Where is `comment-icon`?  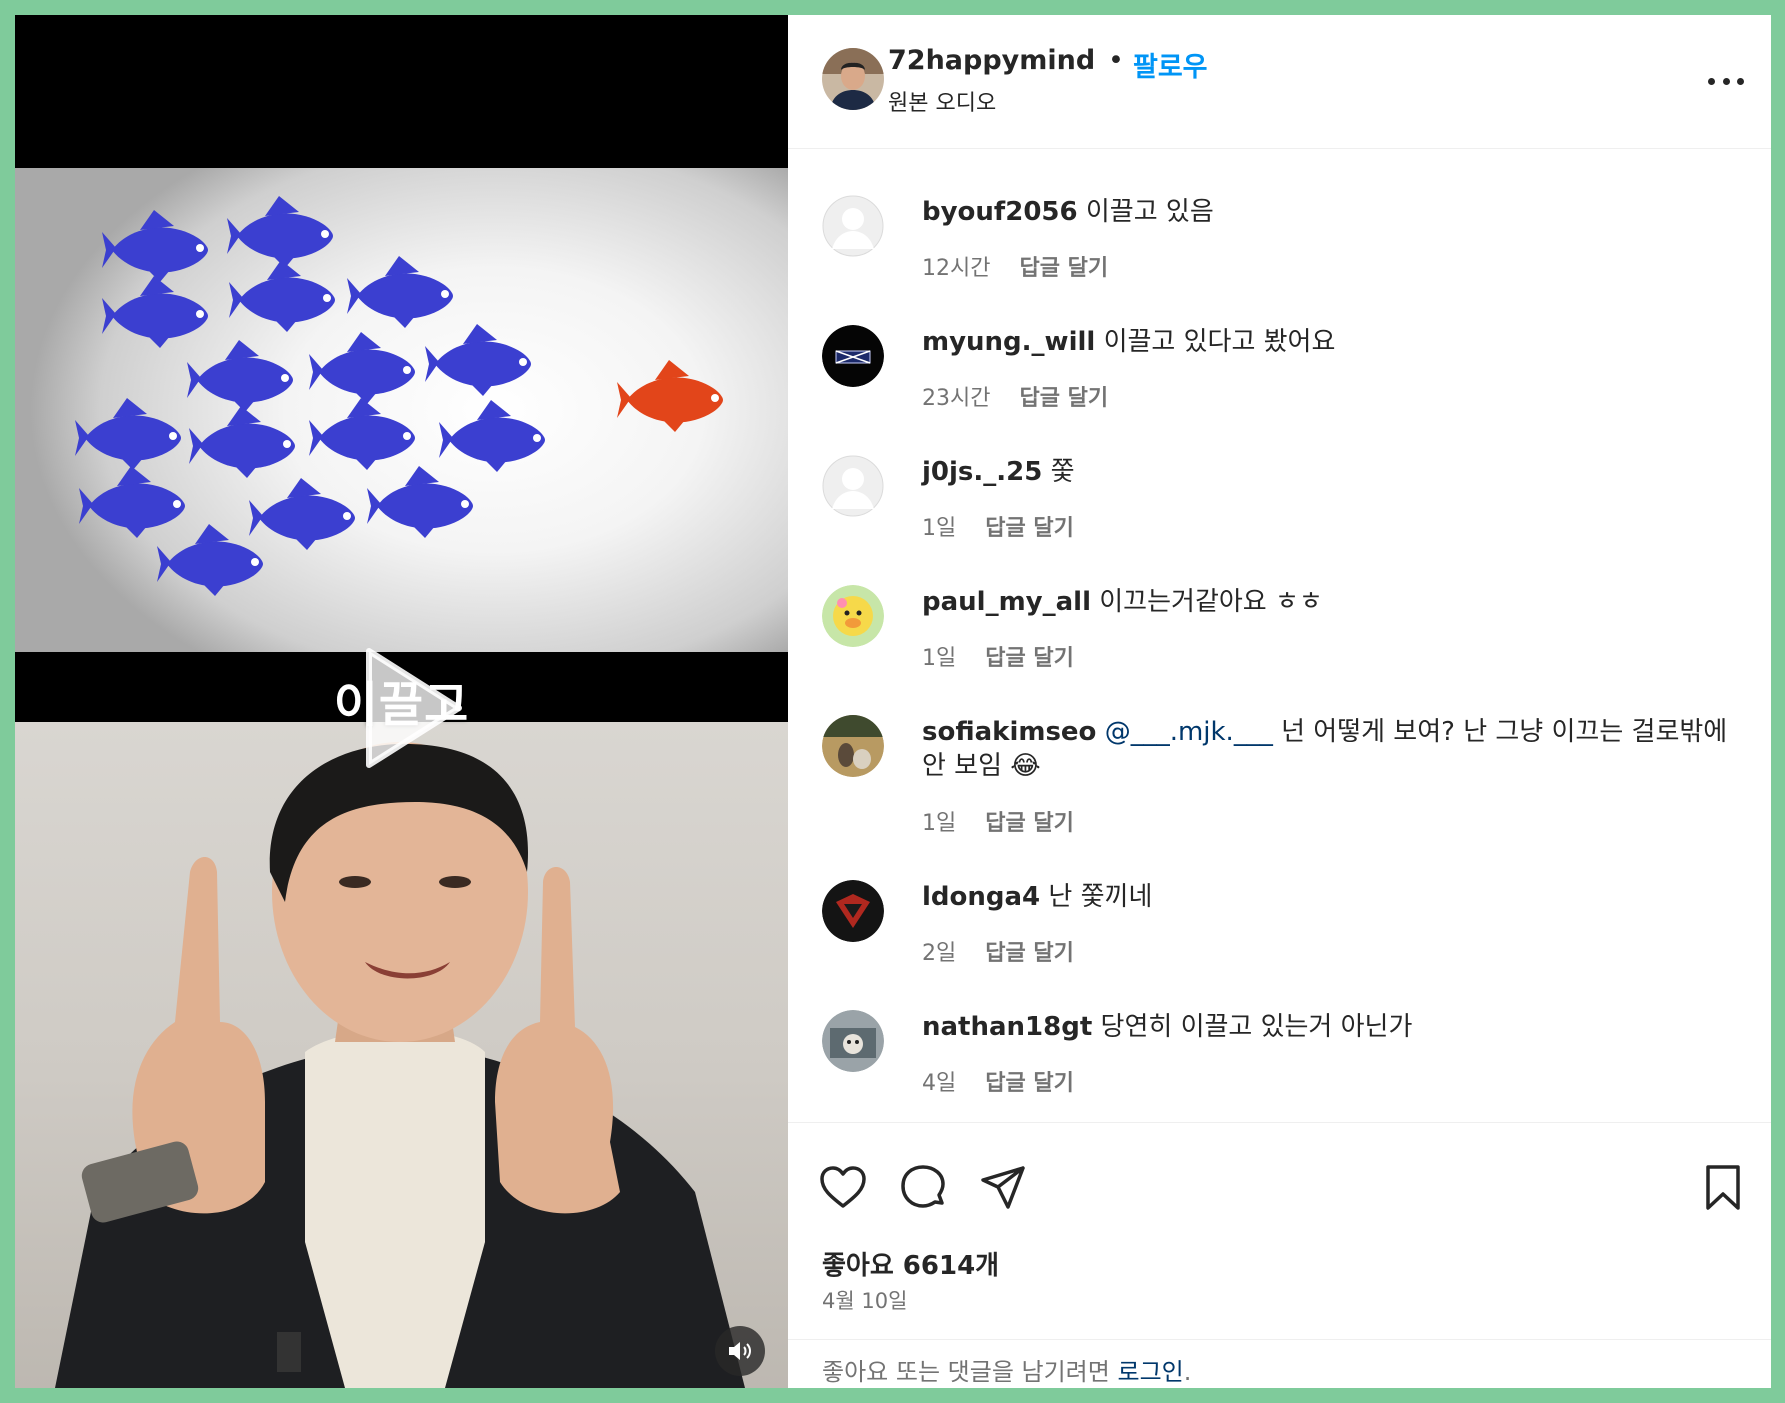
comment-icon is located at coordinates (923, 1188).